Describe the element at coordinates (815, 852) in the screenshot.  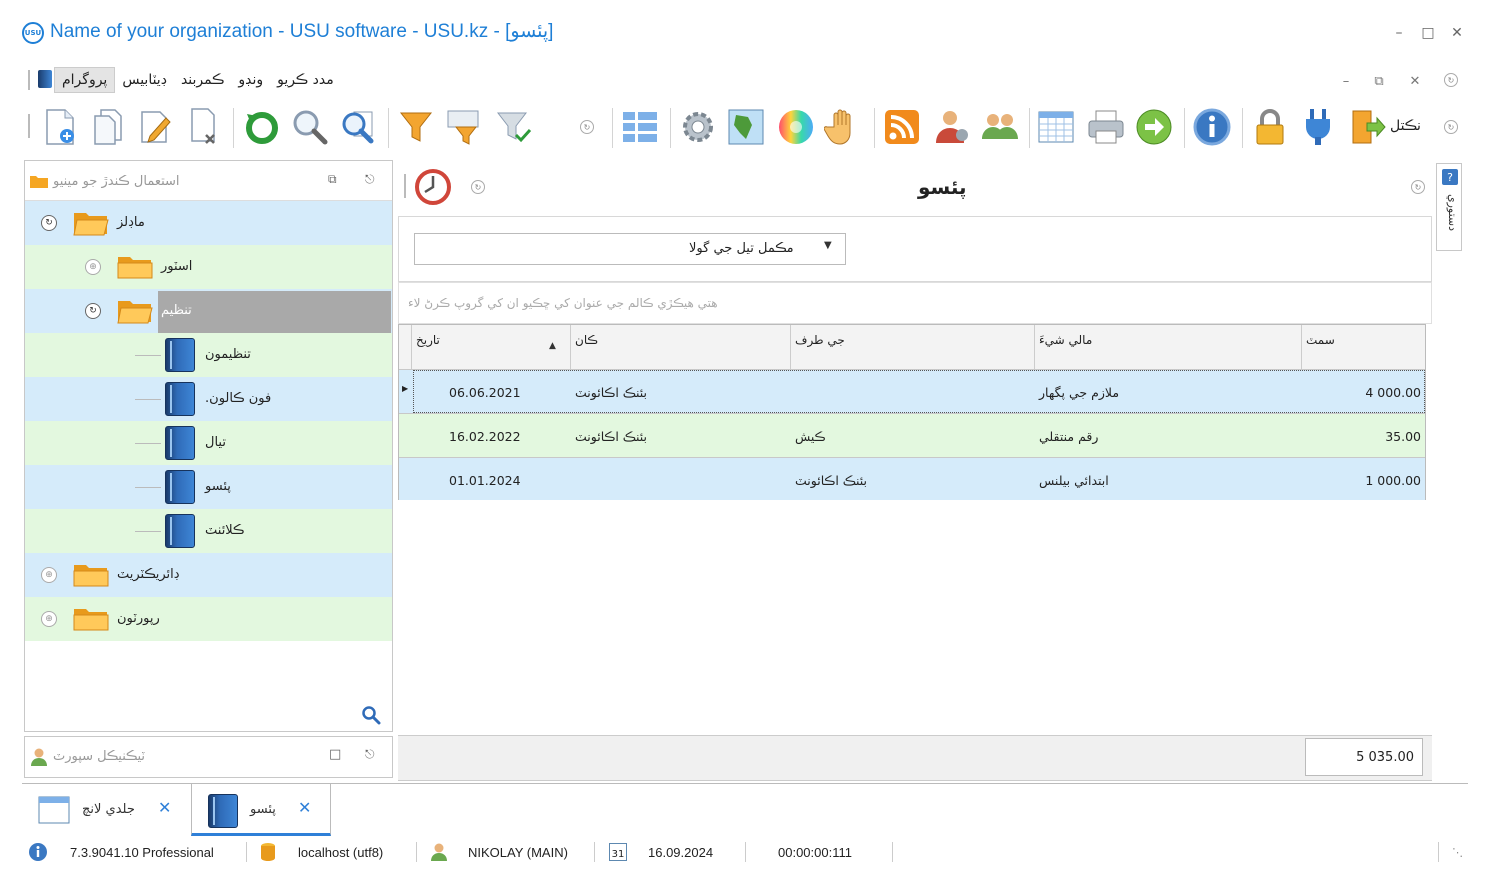
I see `status-timer: 00:00:00:111` at that location.